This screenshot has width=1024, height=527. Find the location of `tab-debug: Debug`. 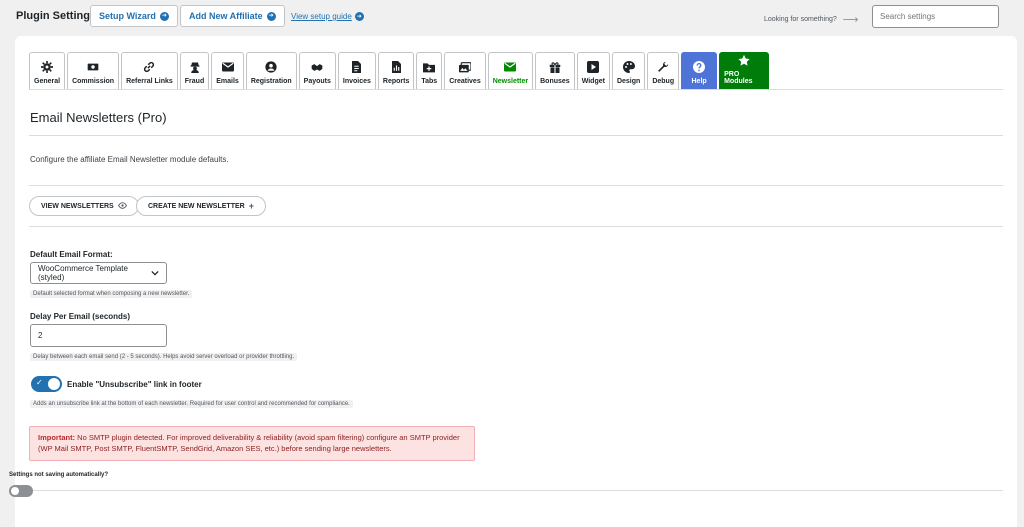

tab-debug: Debug is located at coordinates (663, 71).